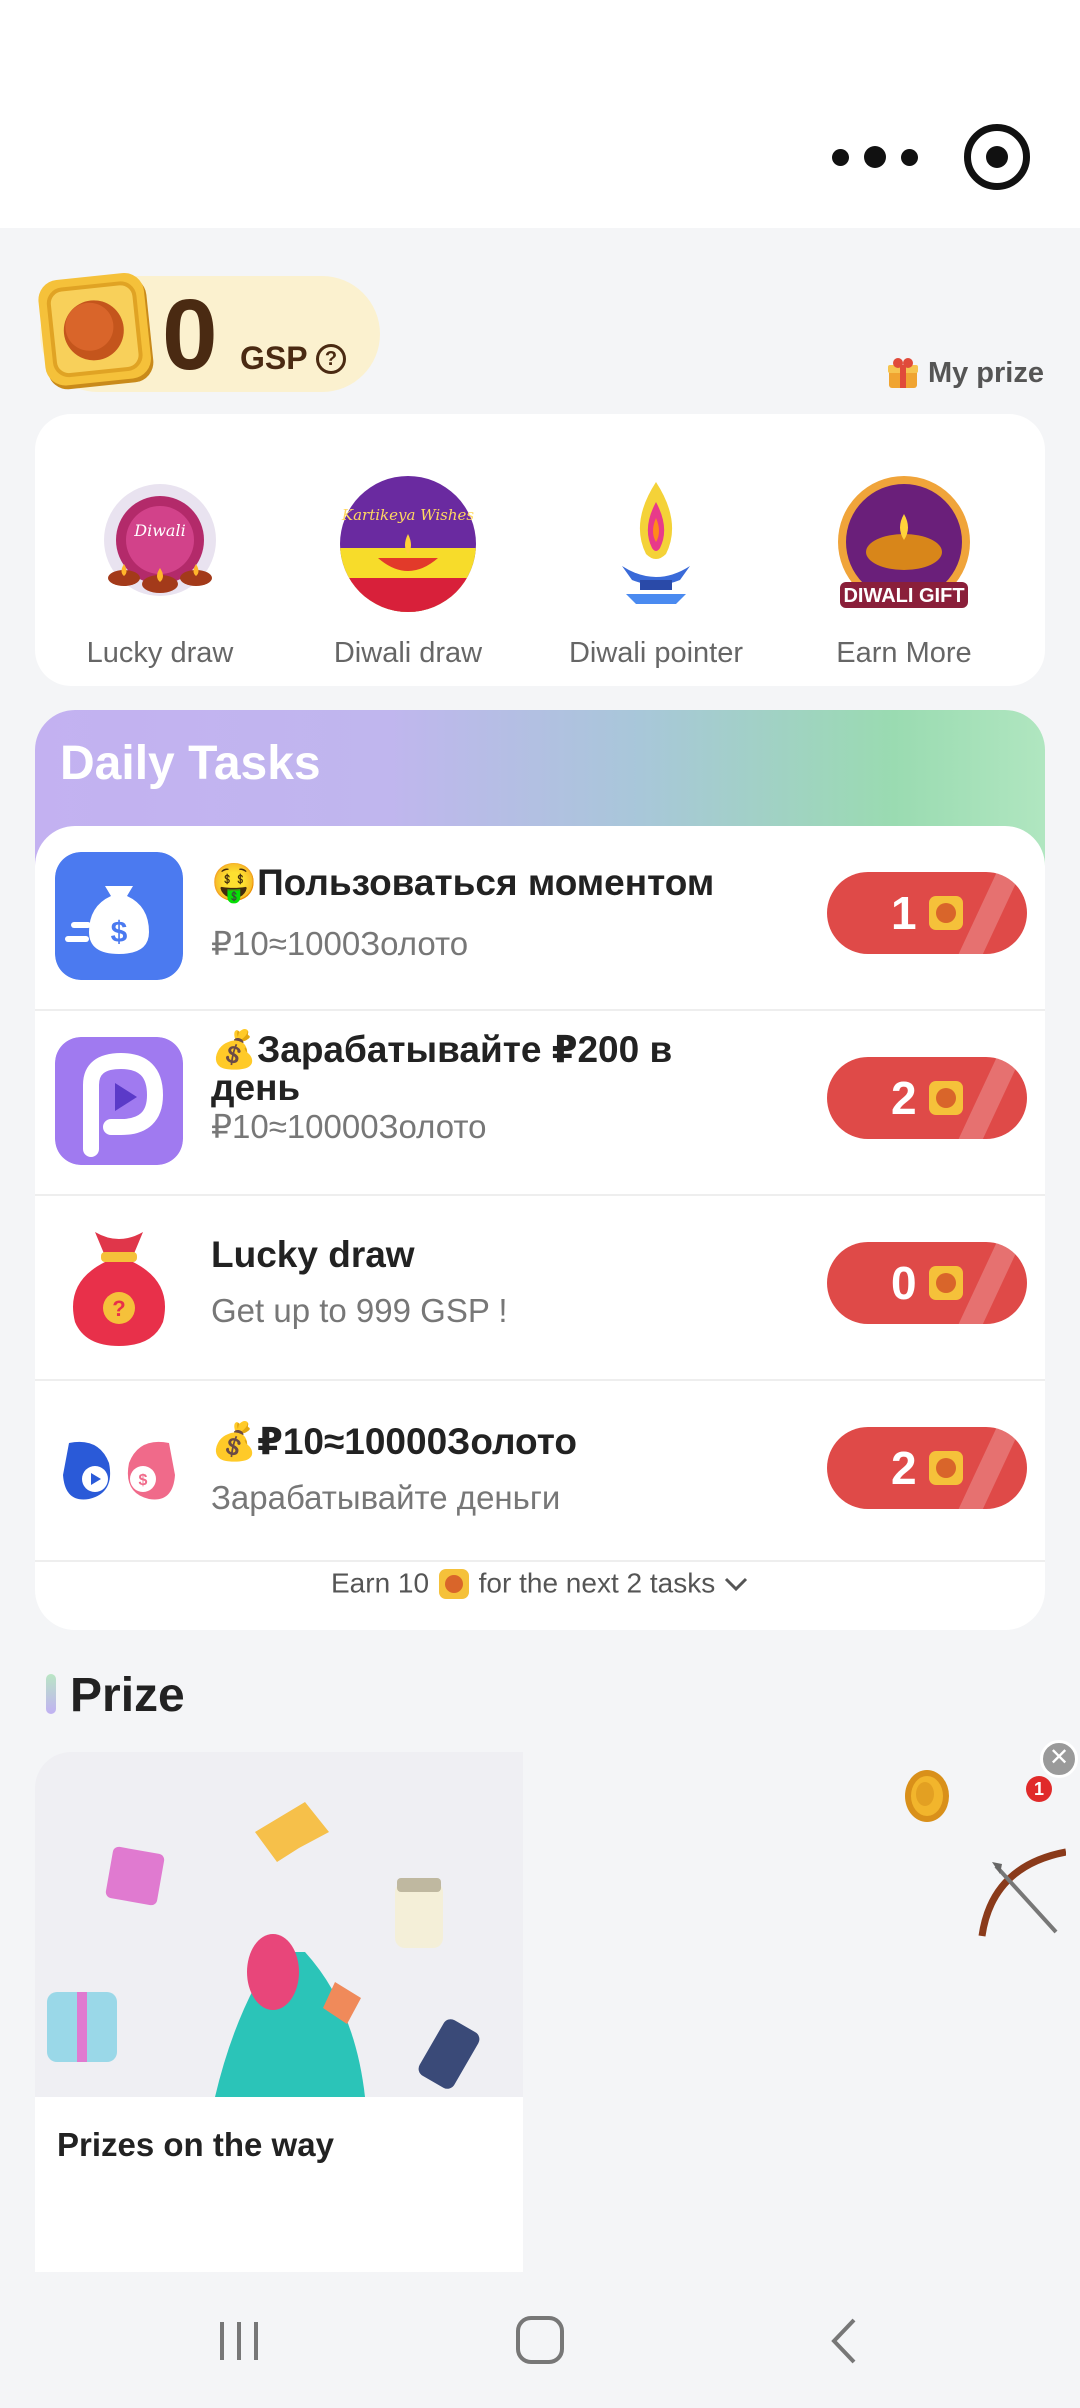 Image resolution: width=1080 pixels, height=2408 pixels. Describe the element at coordinates (380, 1583) in the screenshot. I see `earn-more-prefix: Earn 10` at that location.